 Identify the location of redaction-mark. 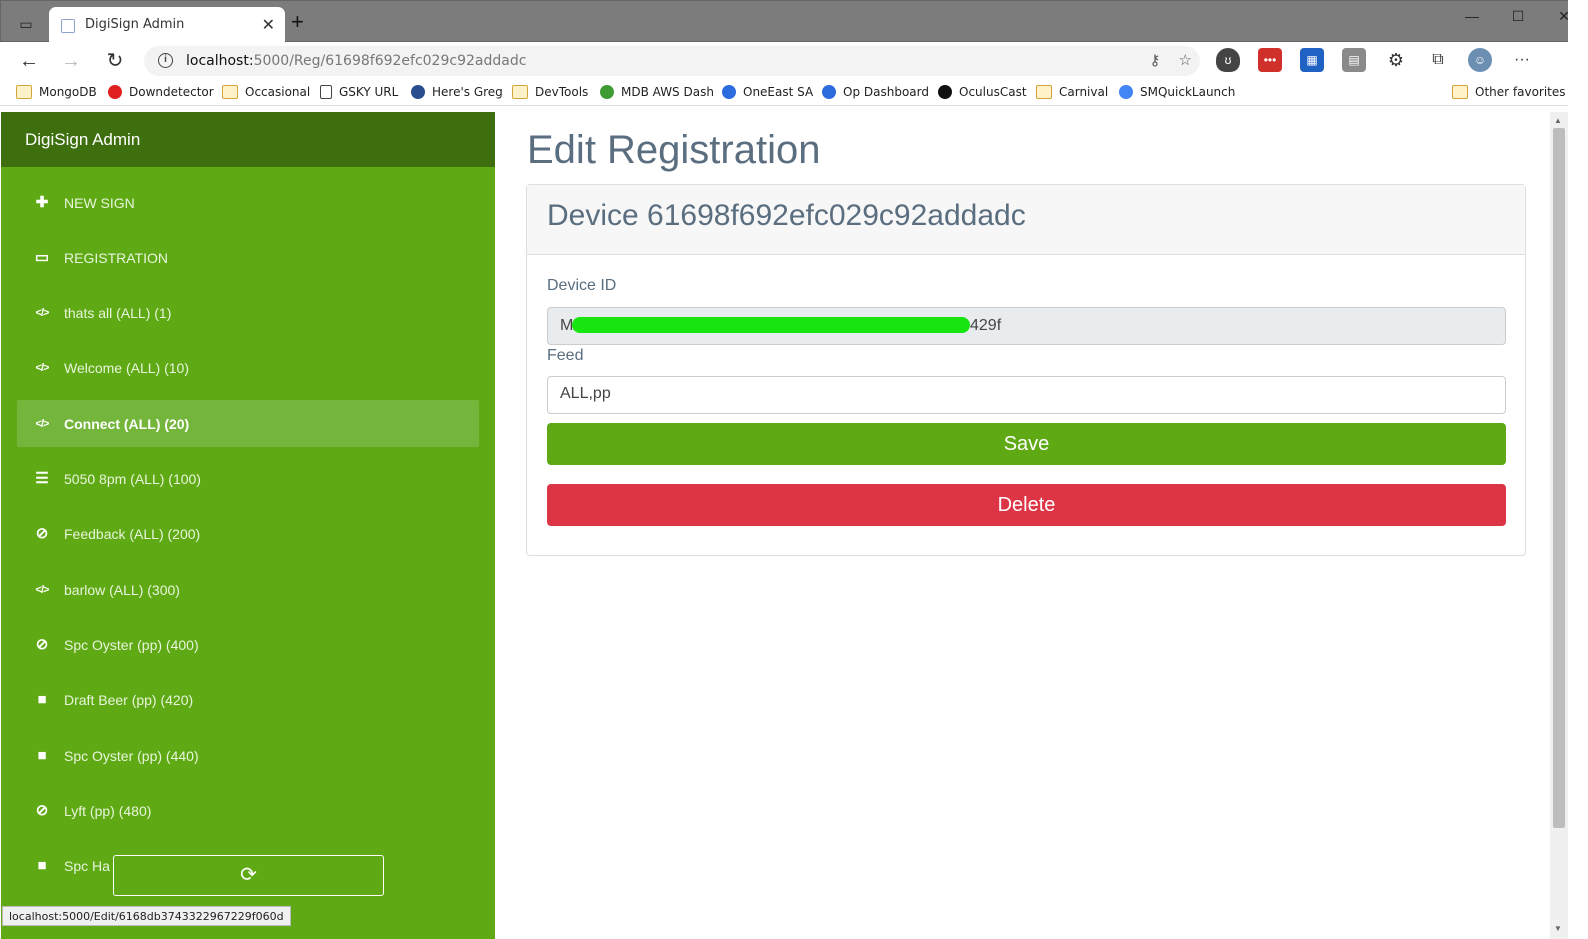
(771, 325).